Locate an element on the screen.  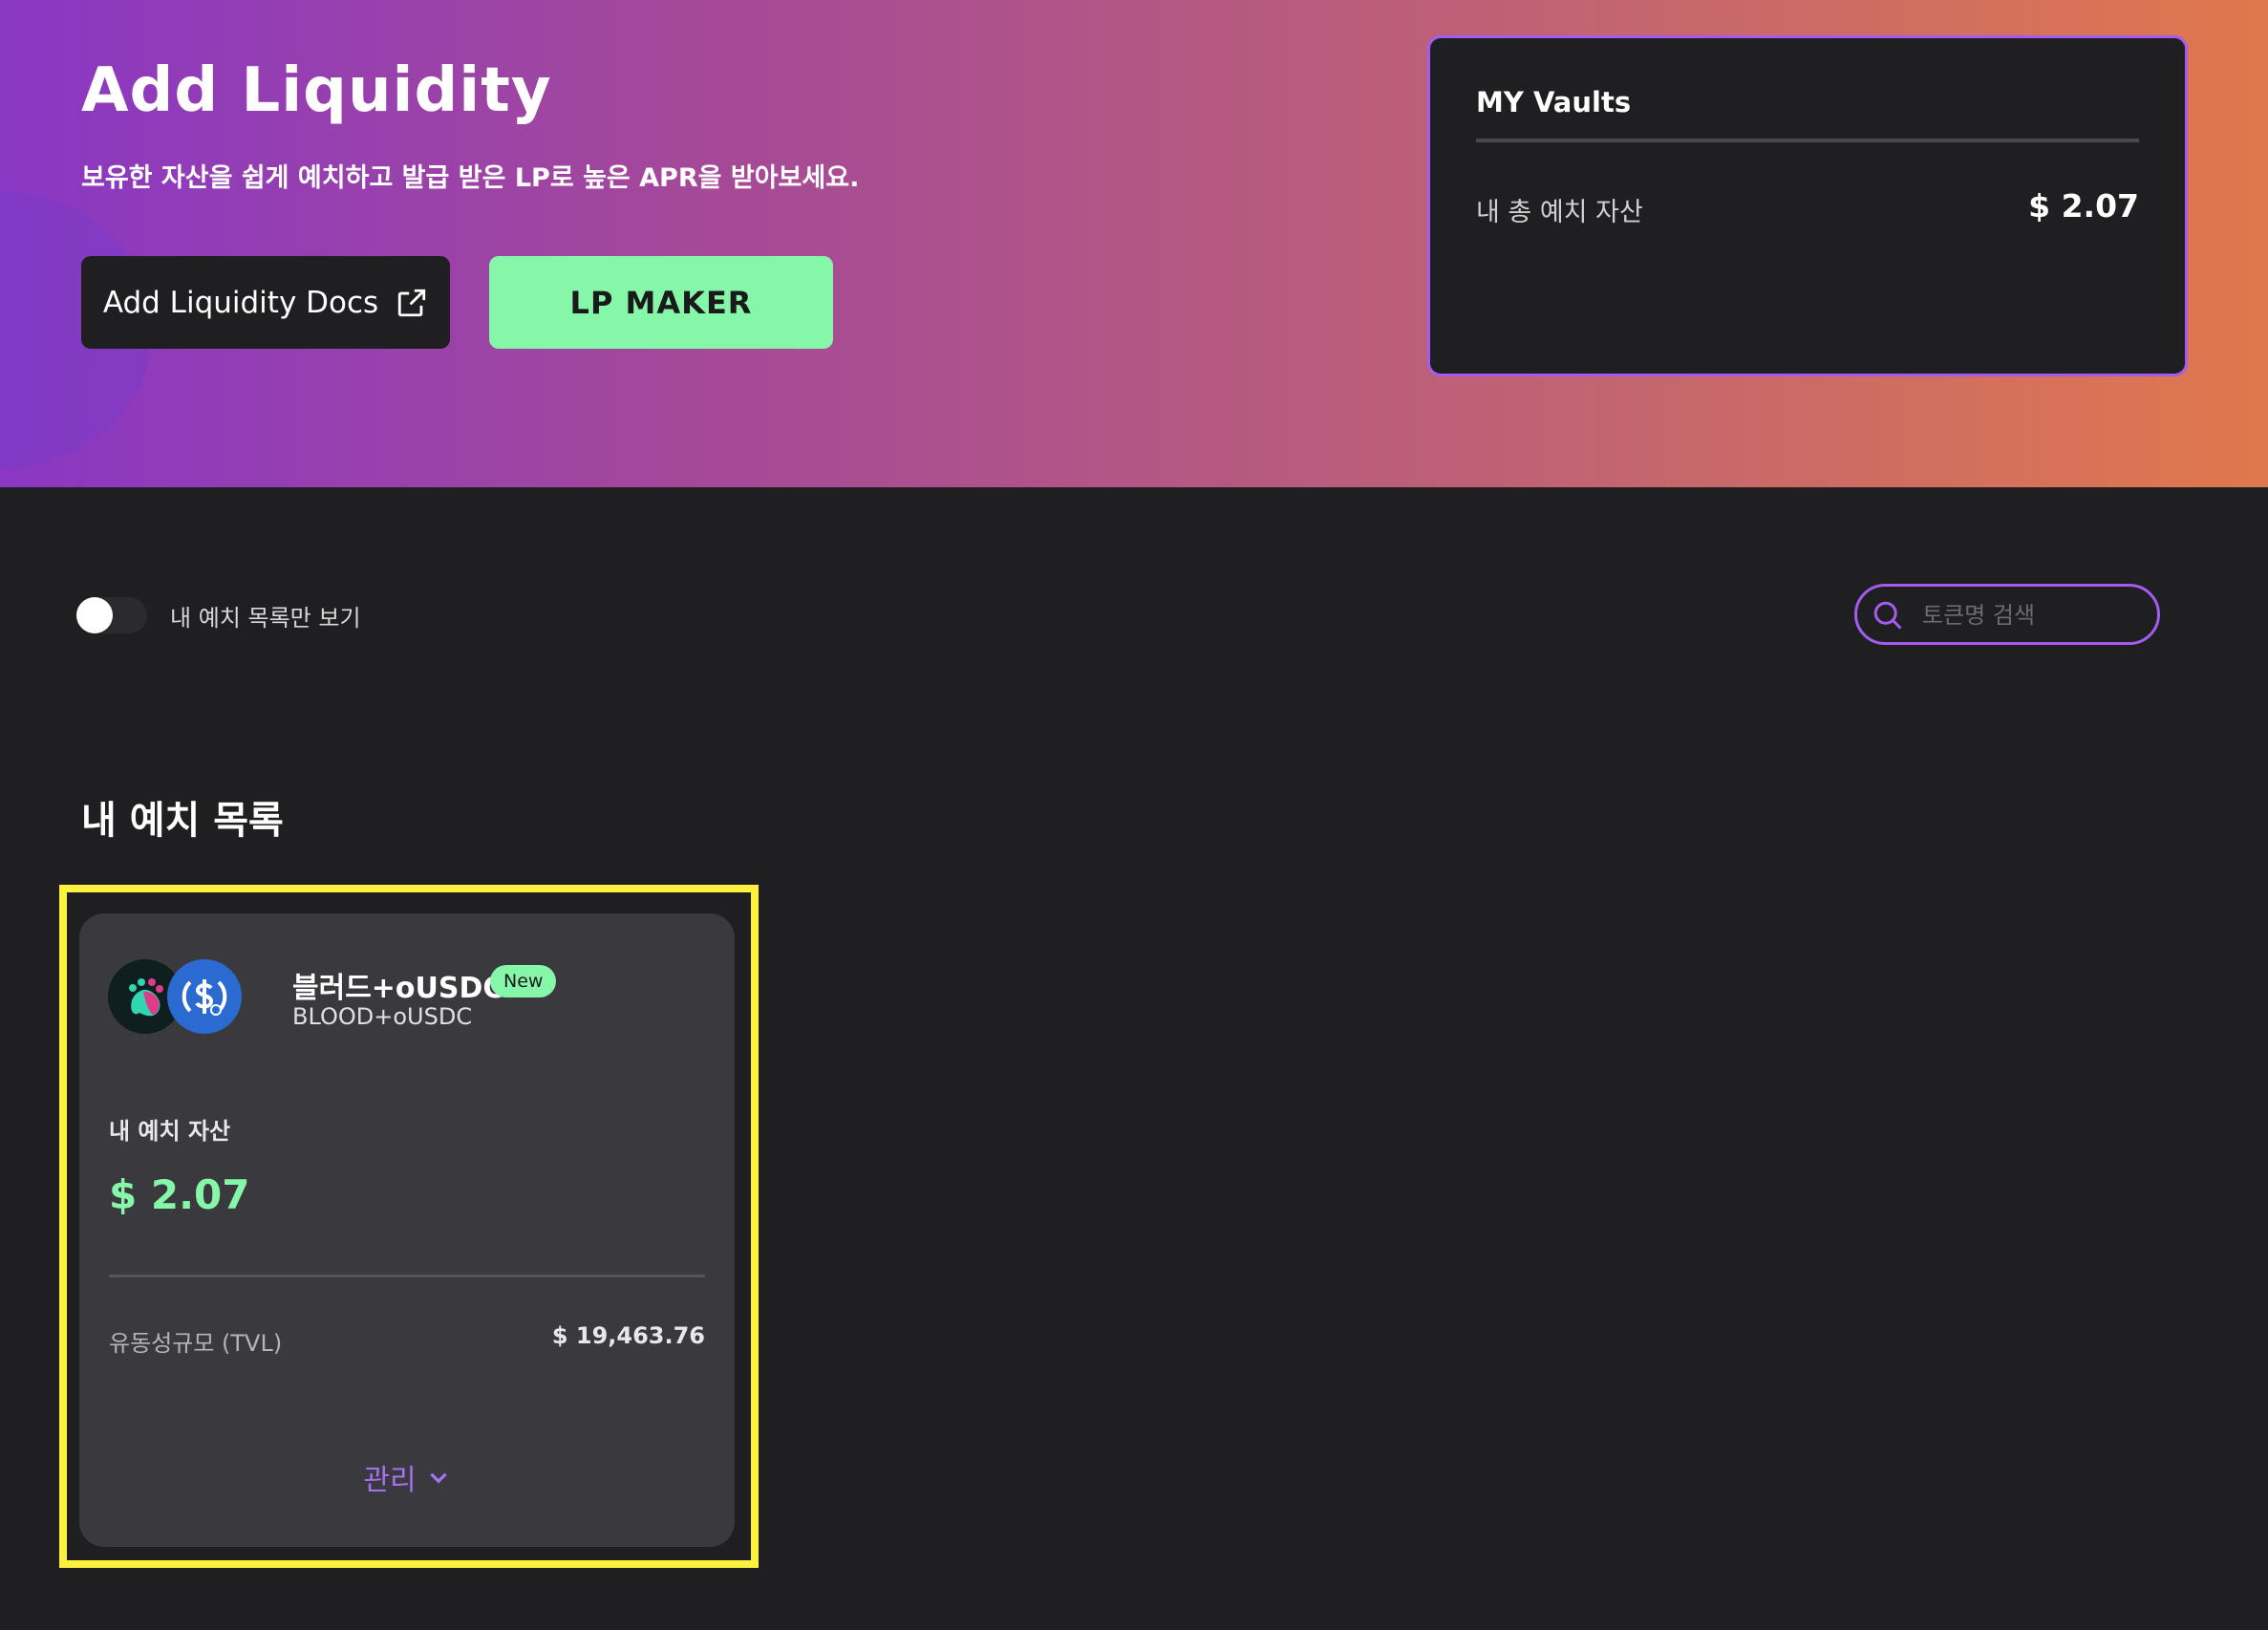
my-vaults-panel: MY Vaults 내 총 예치 자산 $ 2.07 is located at coordinates (1807, 205).